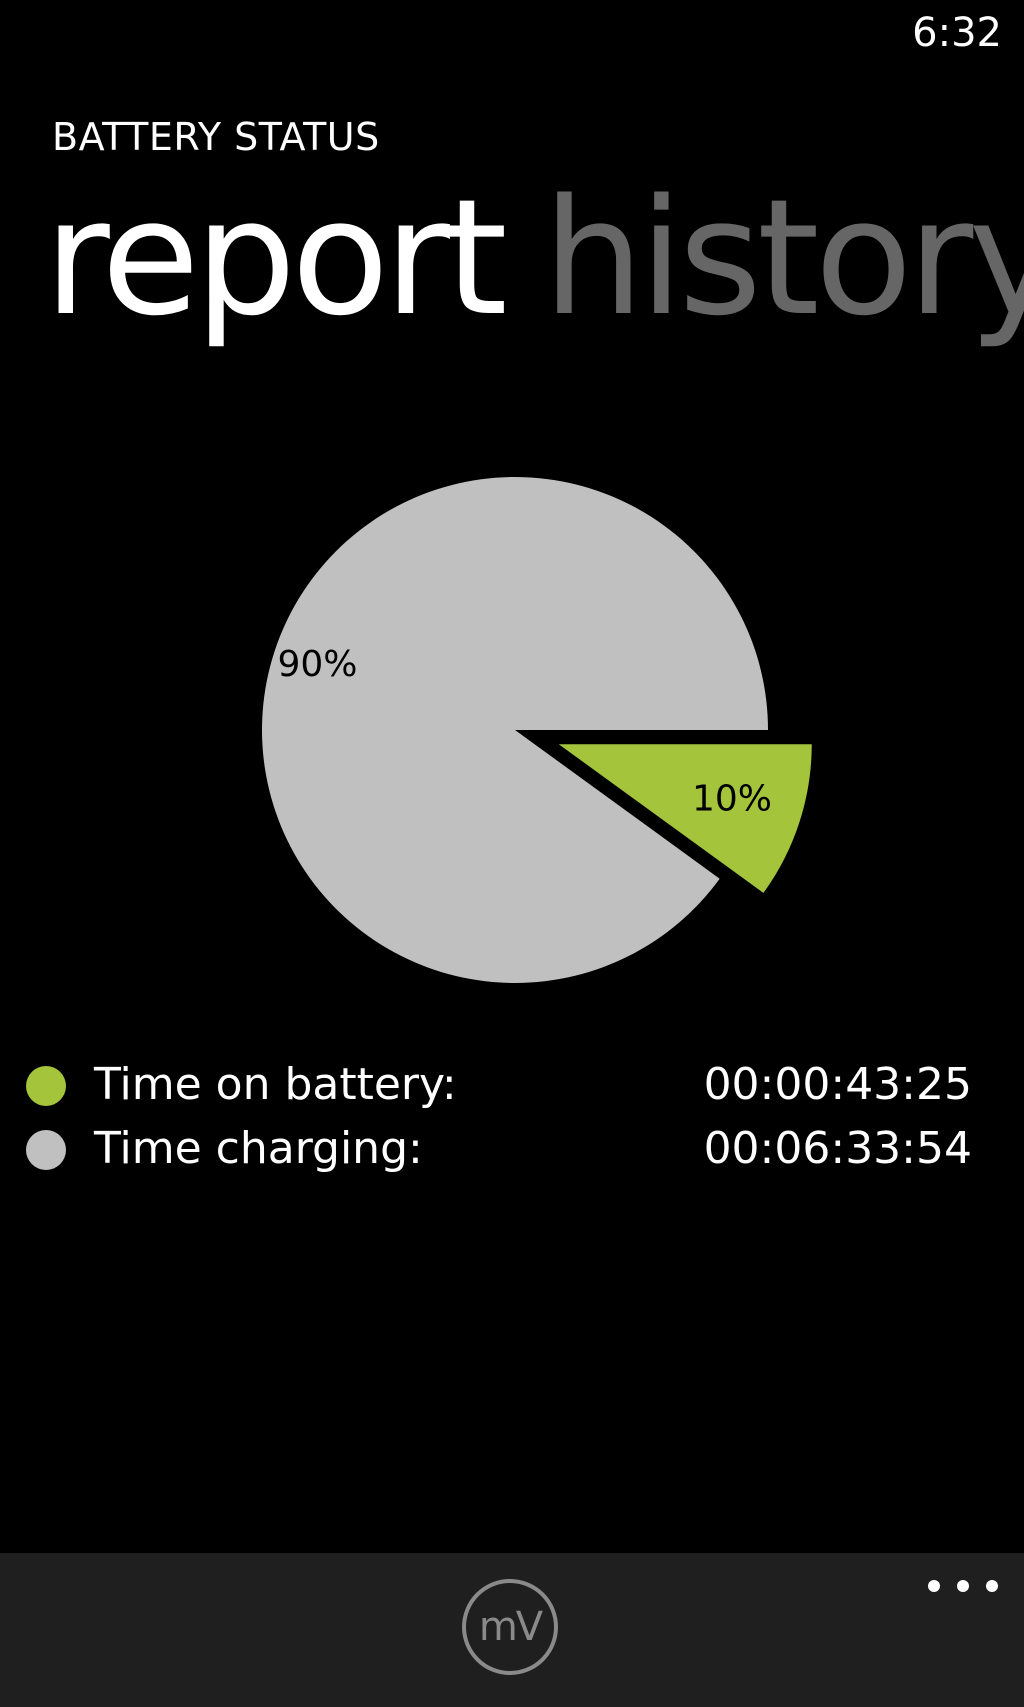 This screenshot has height=1707, width=1024. What do you see at coordinates (46, 1150) in the screenshot?
I see `legend-dot-charging` at bounding box center [46, 1150].